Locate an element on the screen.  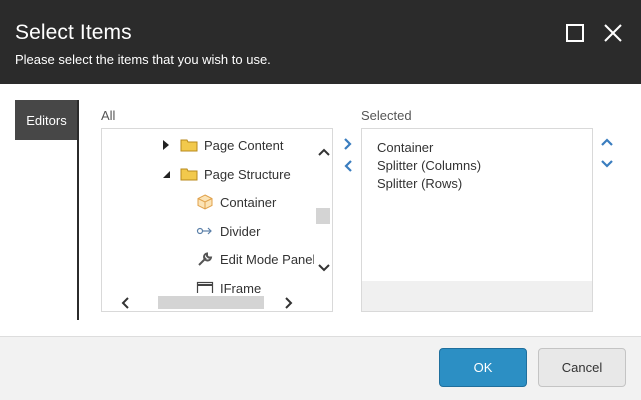
tree-item-page-structure: Page Structure is located at coordinates (225, 174).